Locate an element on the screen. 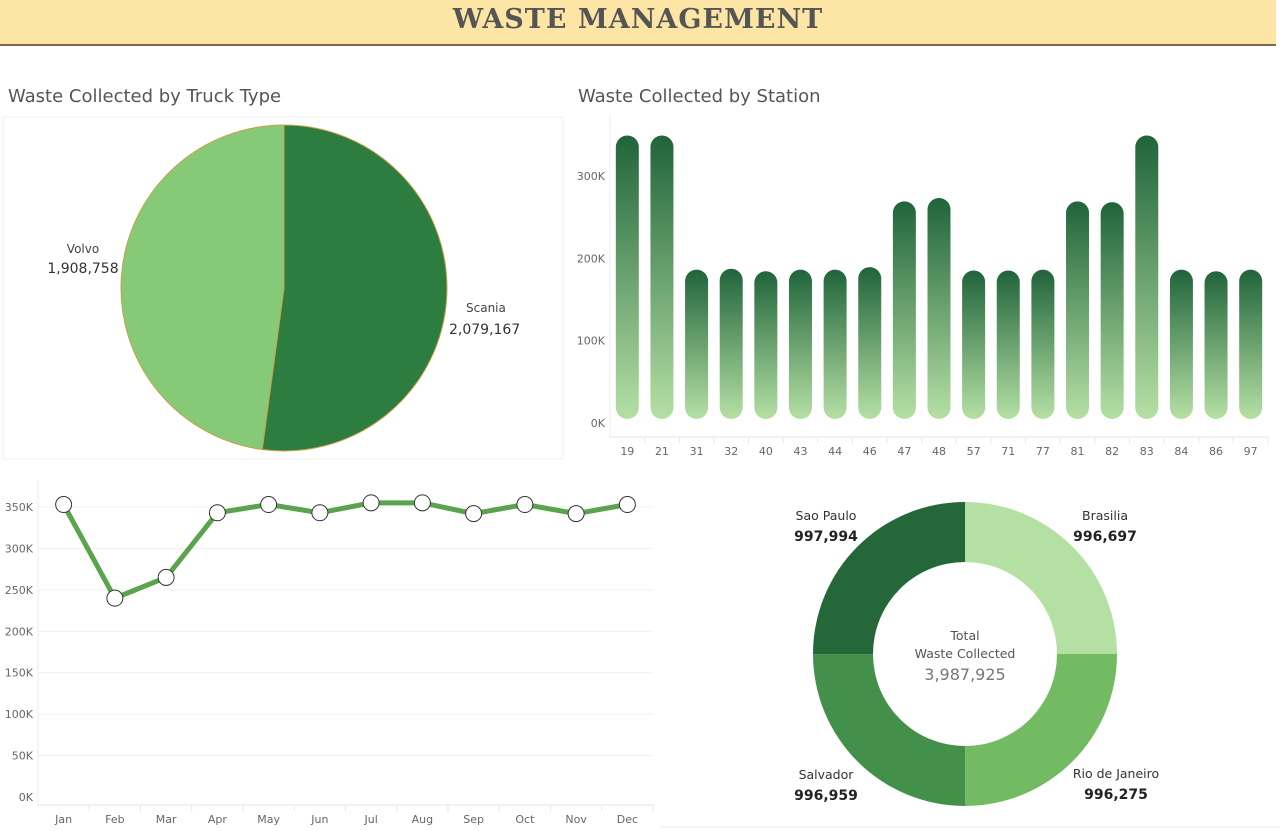 Image resolution: width=1280 pixels, height=831 pixels. bar-x-tick-label: 71 is located at coordinates (1008, 451).